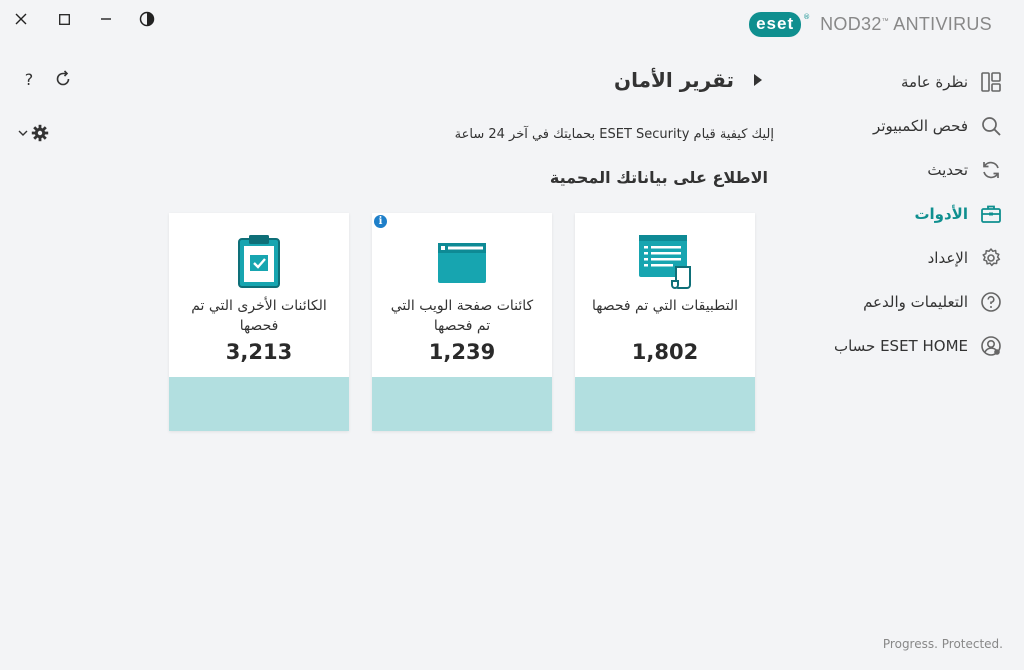 This screenshot has width=1024, height=670. What do you see at coordinates (259, 316) in the screenshot?
I see `card-label: الكائنات الأخرى التي تم فحصها` at bounding box center [259, 316].